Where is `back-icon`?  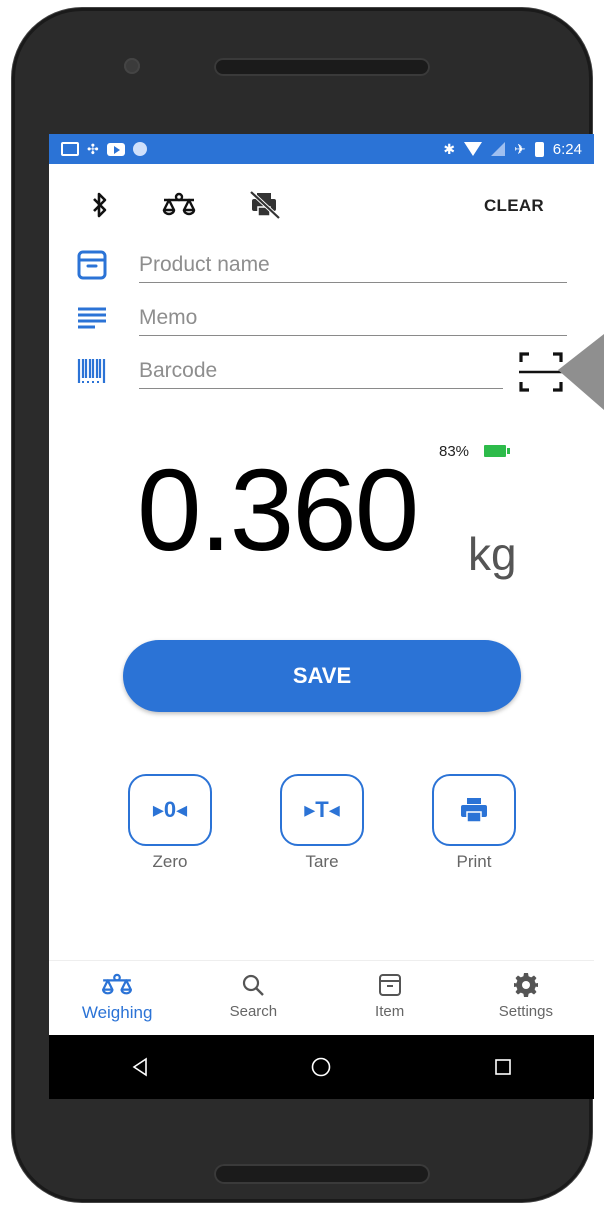
back-icon is located at coordinates (139, 1067).